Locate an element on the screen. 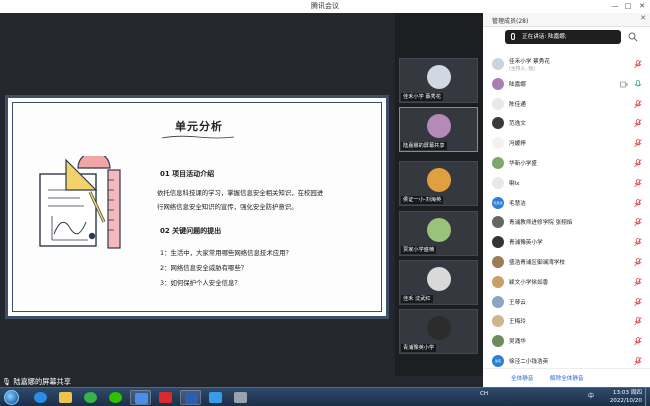  language-indicator: CH is located at coordinates (484, 394).